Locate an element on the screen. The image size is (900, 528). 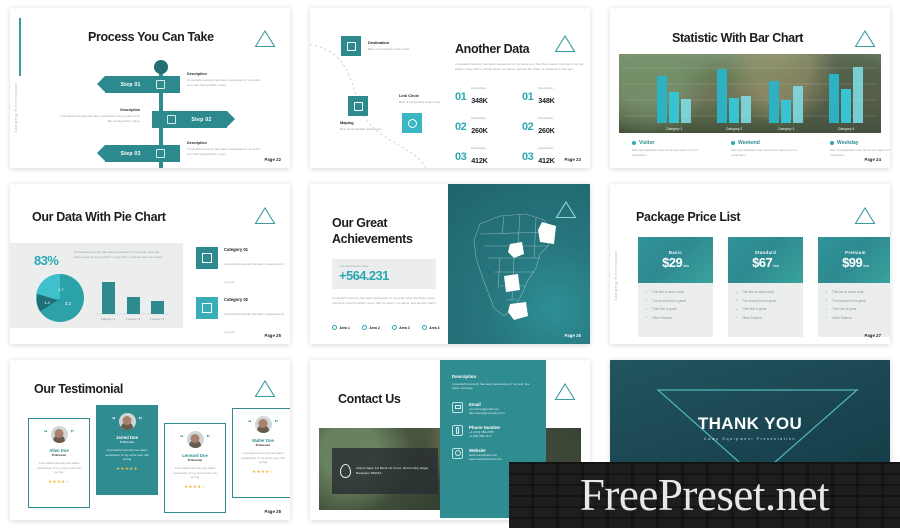
feature-item: This line is about what is located at coordinates (855, 292).